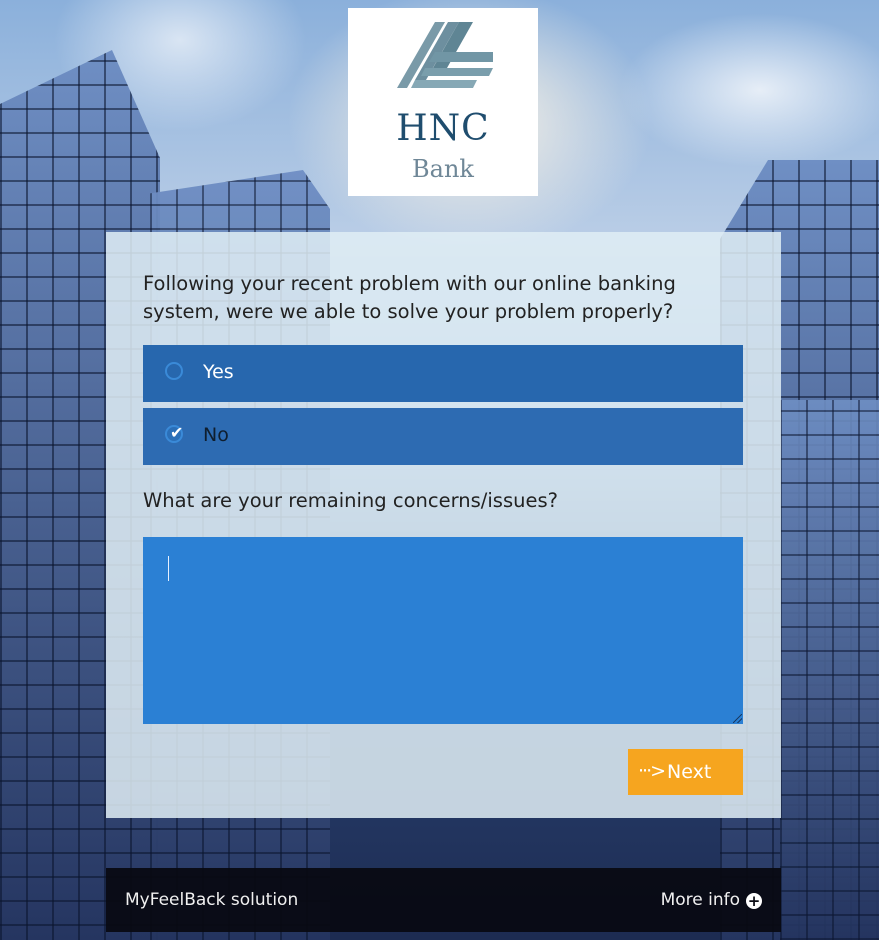 The height and width of the screenshot is (940, 879). What do you see at coordinates (174, 433) in the screenshot?
I see `check-icon: ✔` at bounding box center [174, 433].